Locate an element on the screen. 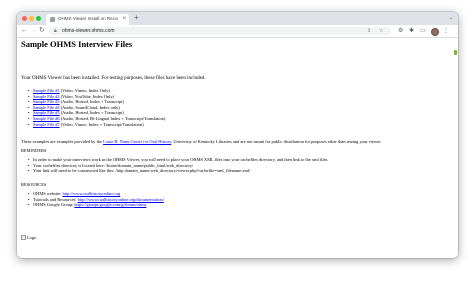 The width and height of the screenshot is (474, 281). forward-arrow-icon: → is located at coordinates (33, 31).